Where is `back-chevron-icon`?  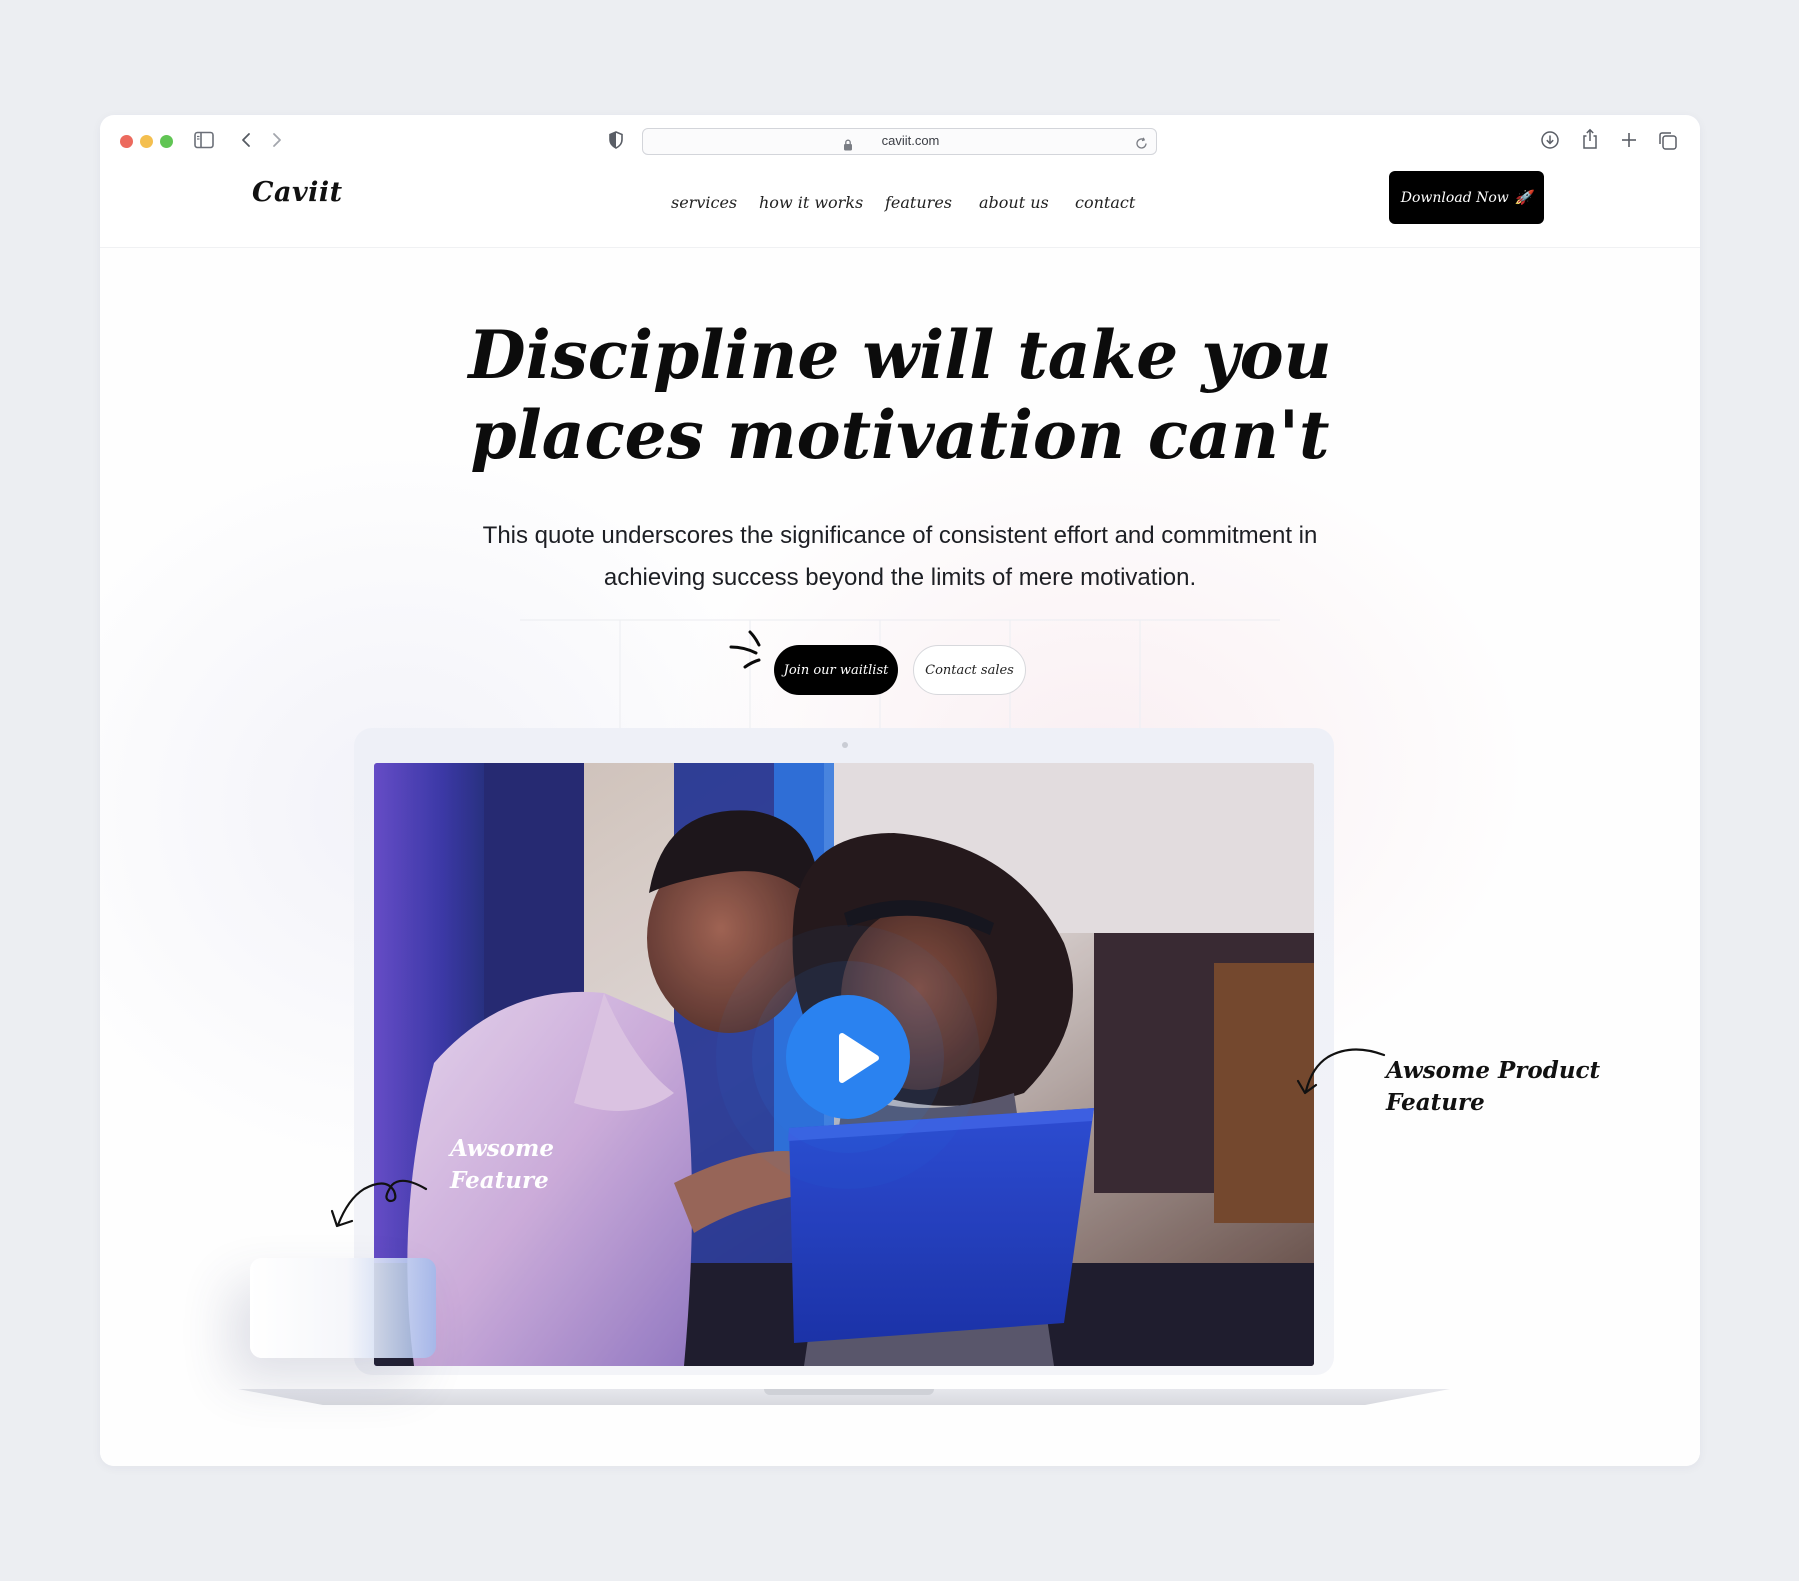
back-chevron-icon is located at coordinates (246, 142).